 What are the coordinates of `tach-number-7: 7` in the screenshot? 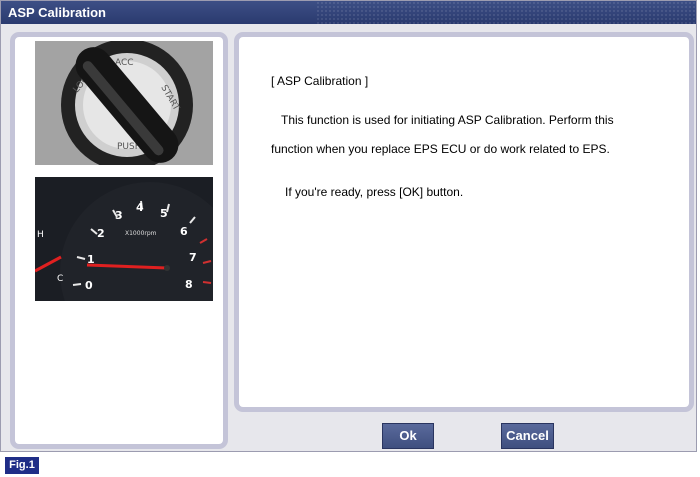 It's located at (193, 257).